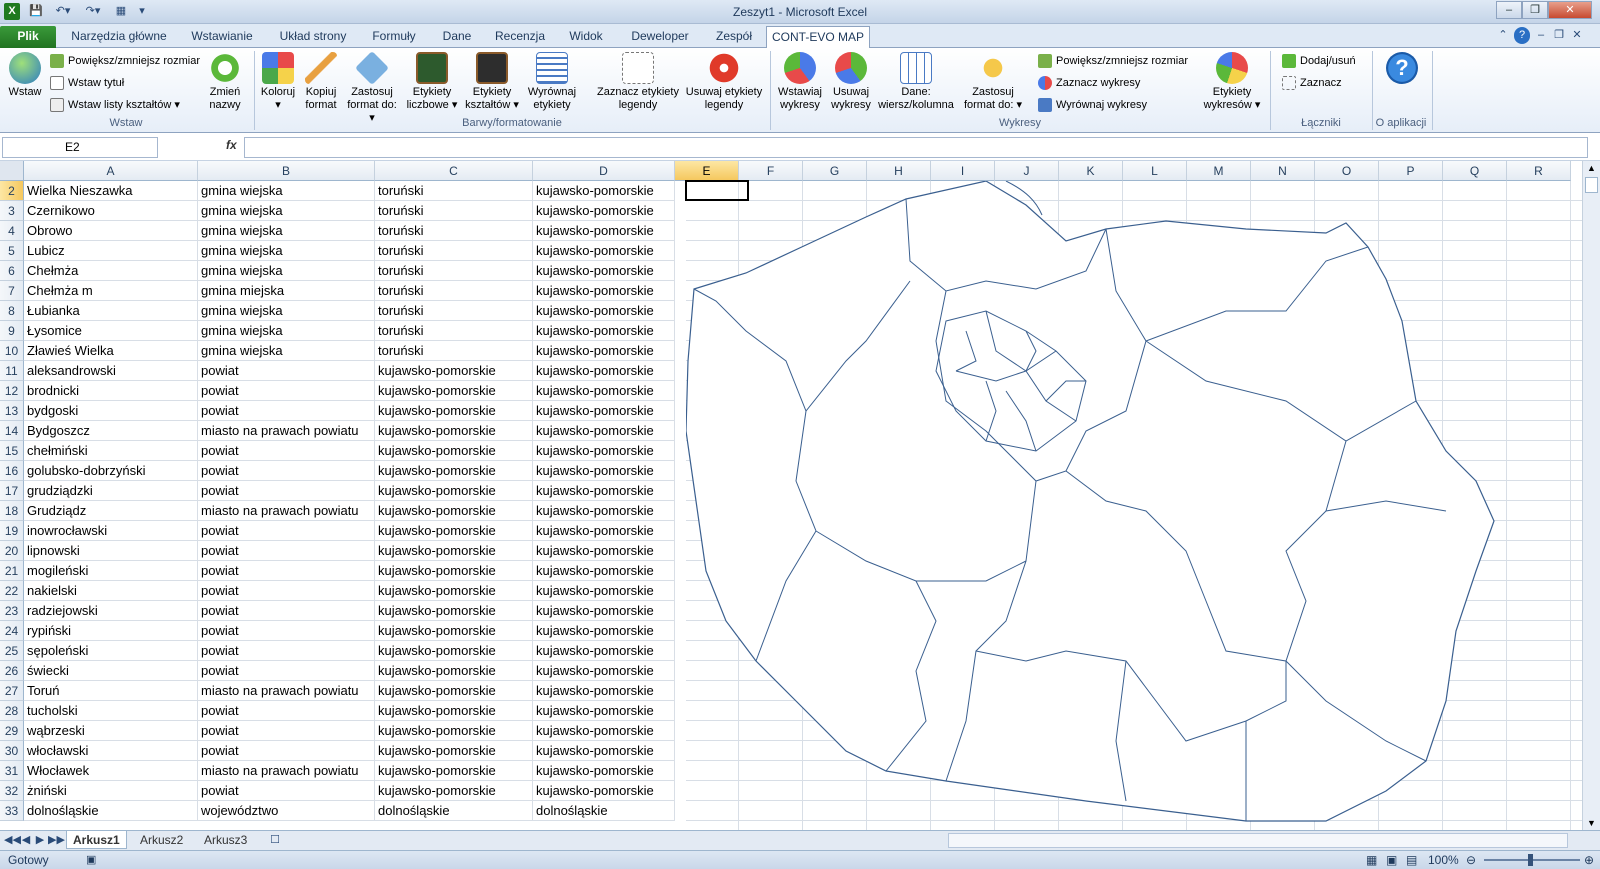 This screenshot has width=1600, height=869. I want to click on cell-b: gmina wiejska, so click(286, 351).